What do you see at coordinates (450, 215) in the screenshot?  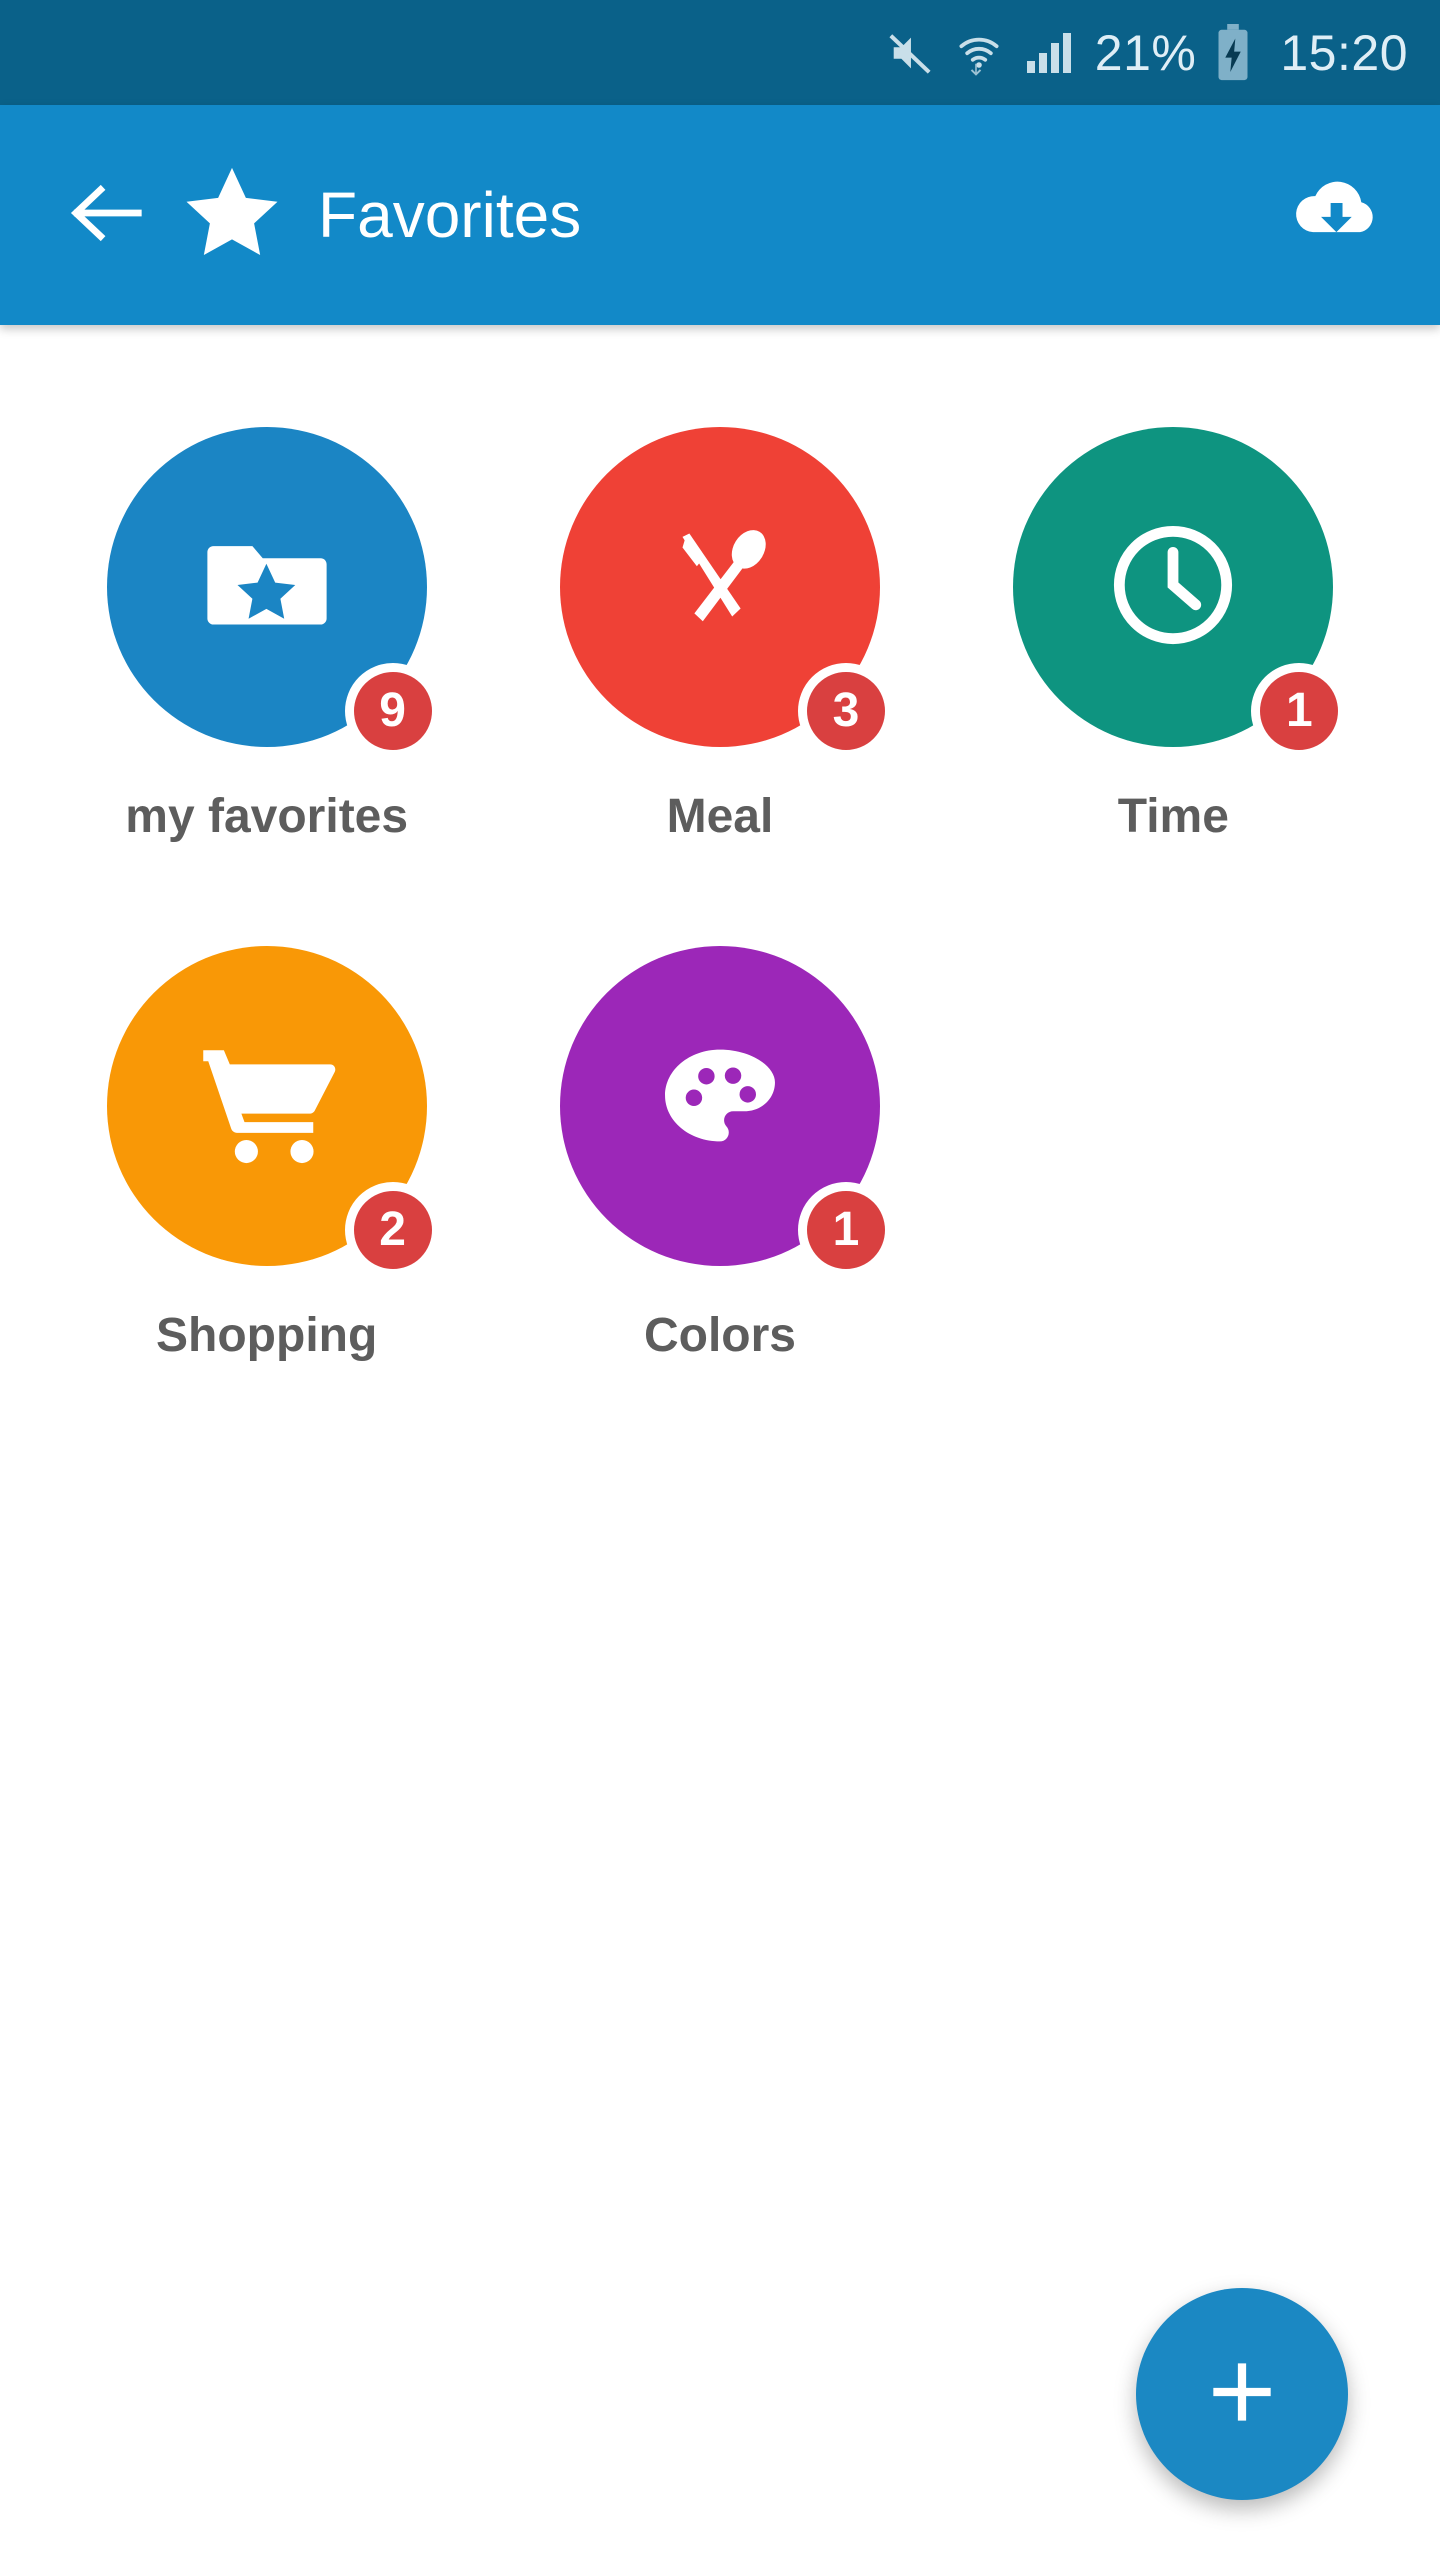 I see `page-title: Favorites` at bounding box center [450, 215].